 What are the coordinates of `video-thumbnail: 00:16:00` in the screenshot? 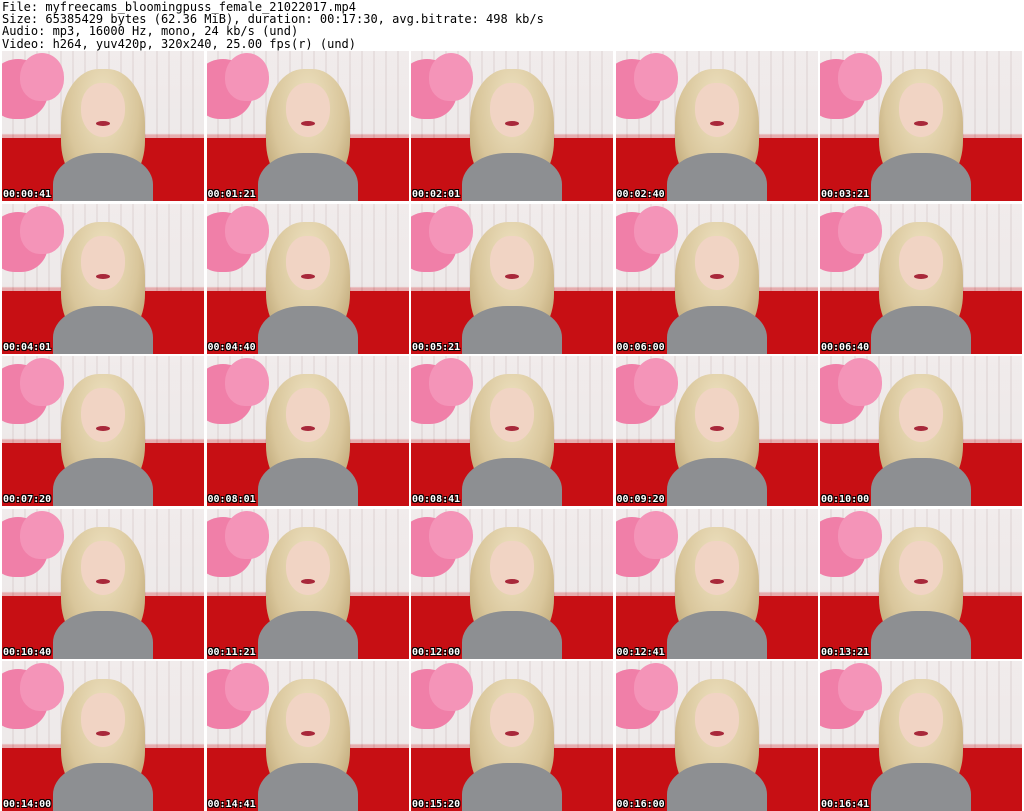 It's located at (716, 736).